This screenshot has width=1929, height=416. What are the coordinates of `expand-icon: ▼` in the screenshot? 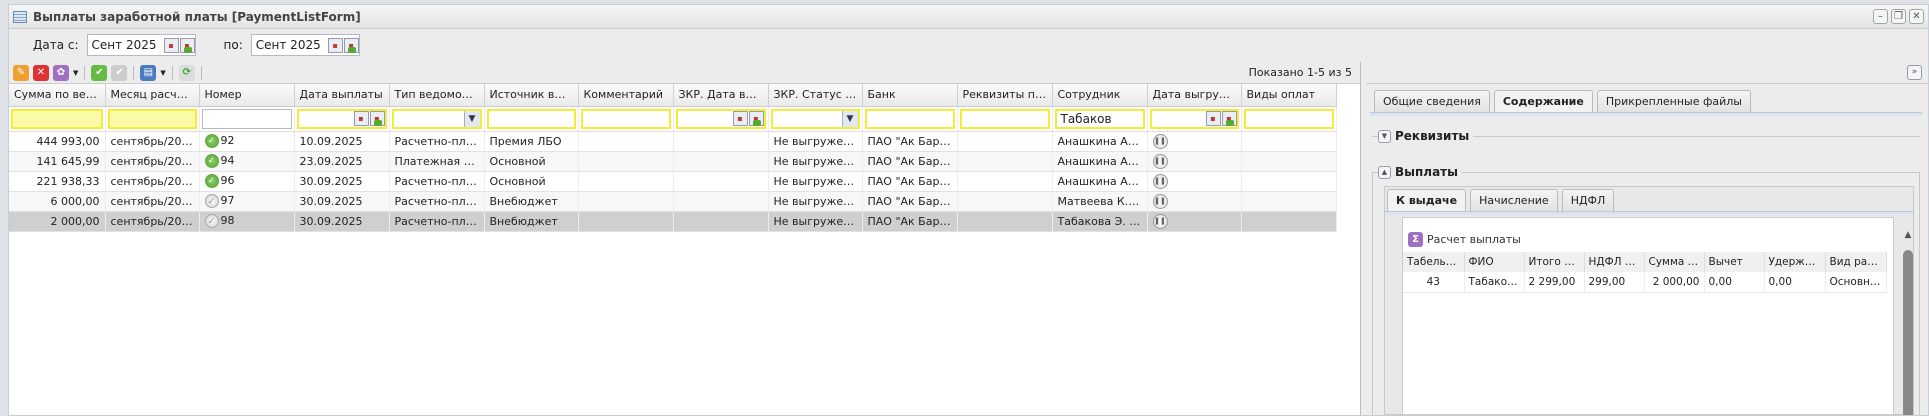 It's located at (1384, 136).